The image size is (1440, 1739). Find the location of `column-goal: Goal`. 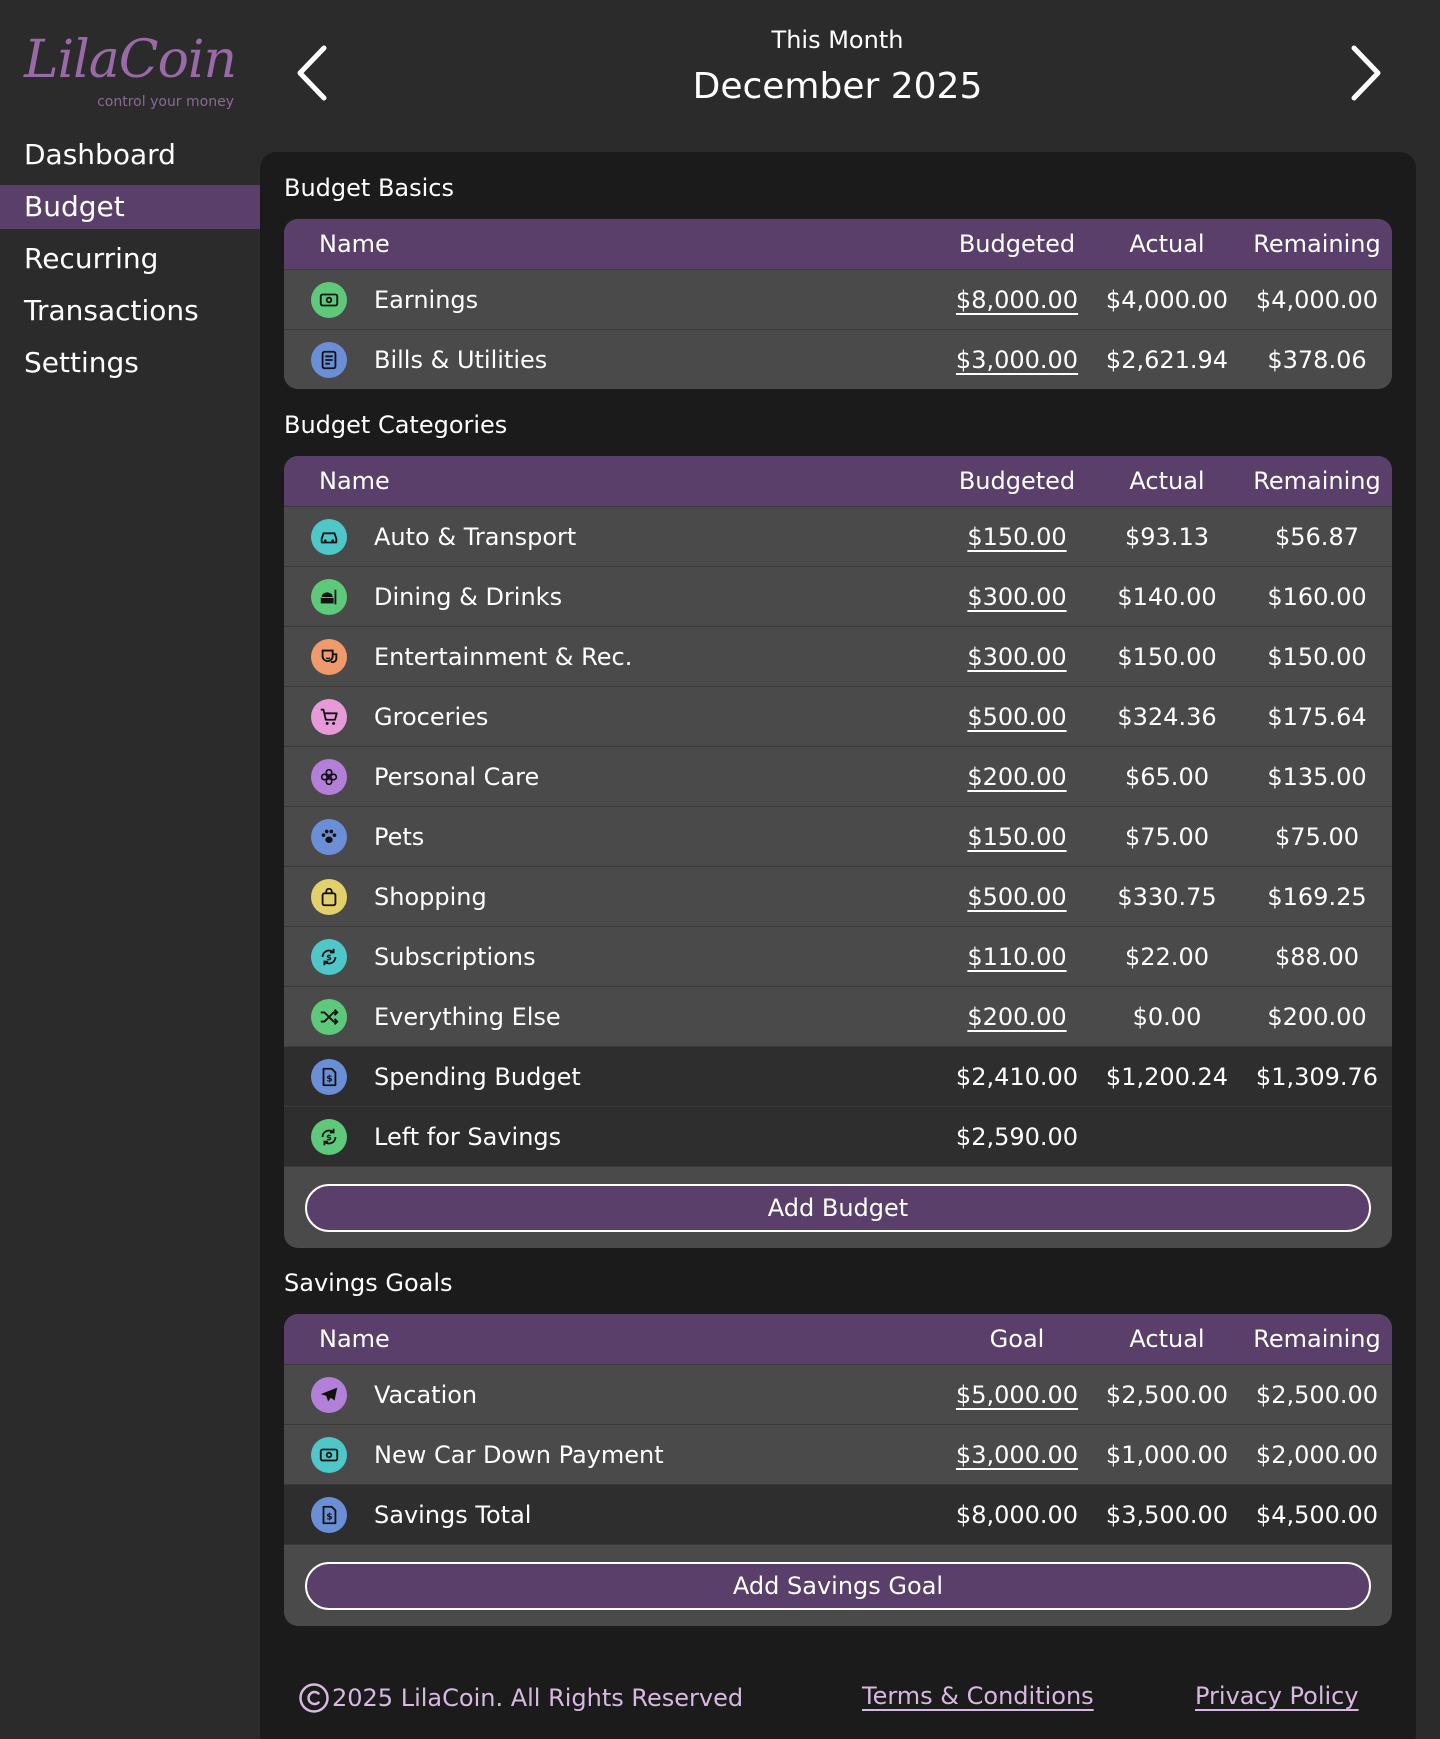

column-goal: Goal is located at coordinates (1017, 1339).